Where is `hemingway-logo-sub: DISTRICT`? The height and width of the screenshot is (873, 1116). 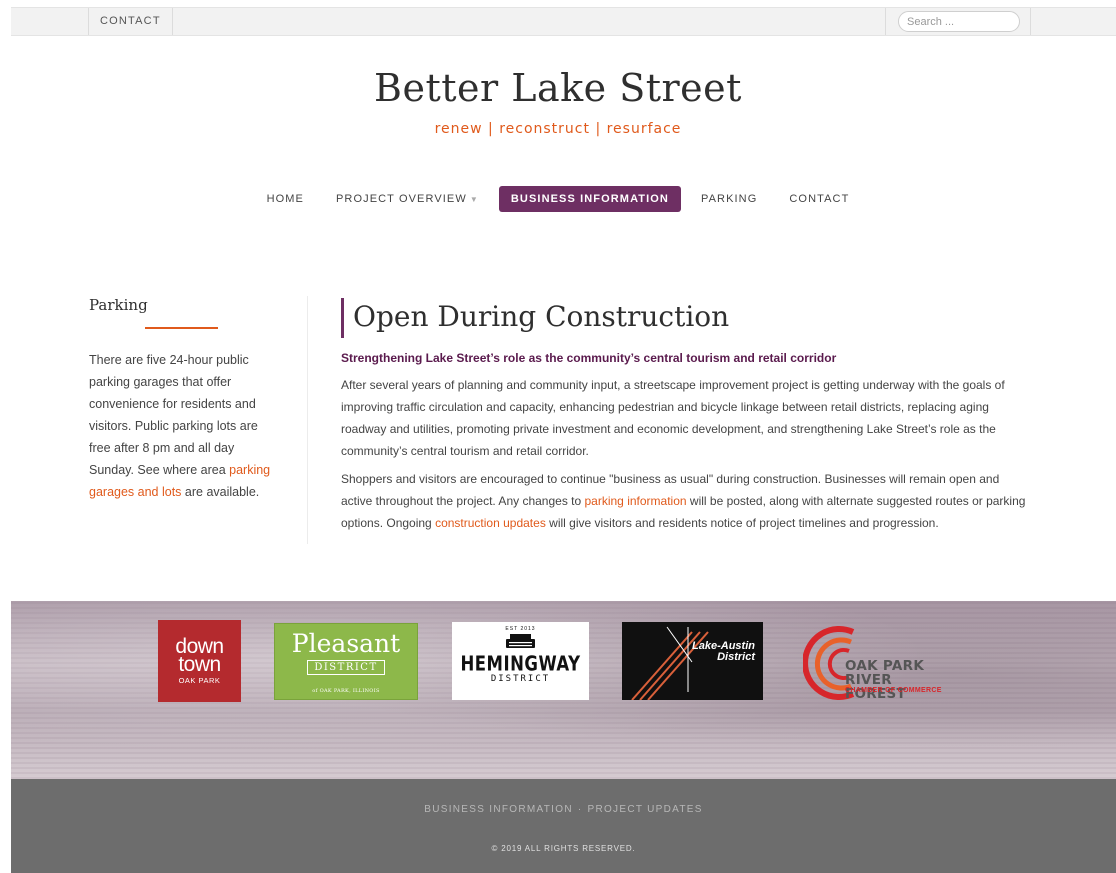
hemingway-logo-sub: DISTRICT is located at coordinates (520, 679).